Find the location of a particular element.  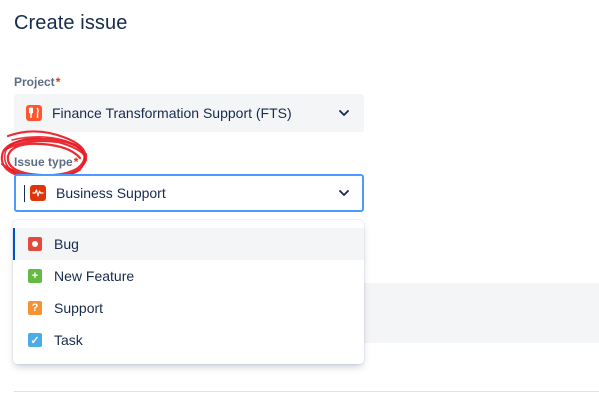

project-label-text: Project is located at coordinates (34, 82).